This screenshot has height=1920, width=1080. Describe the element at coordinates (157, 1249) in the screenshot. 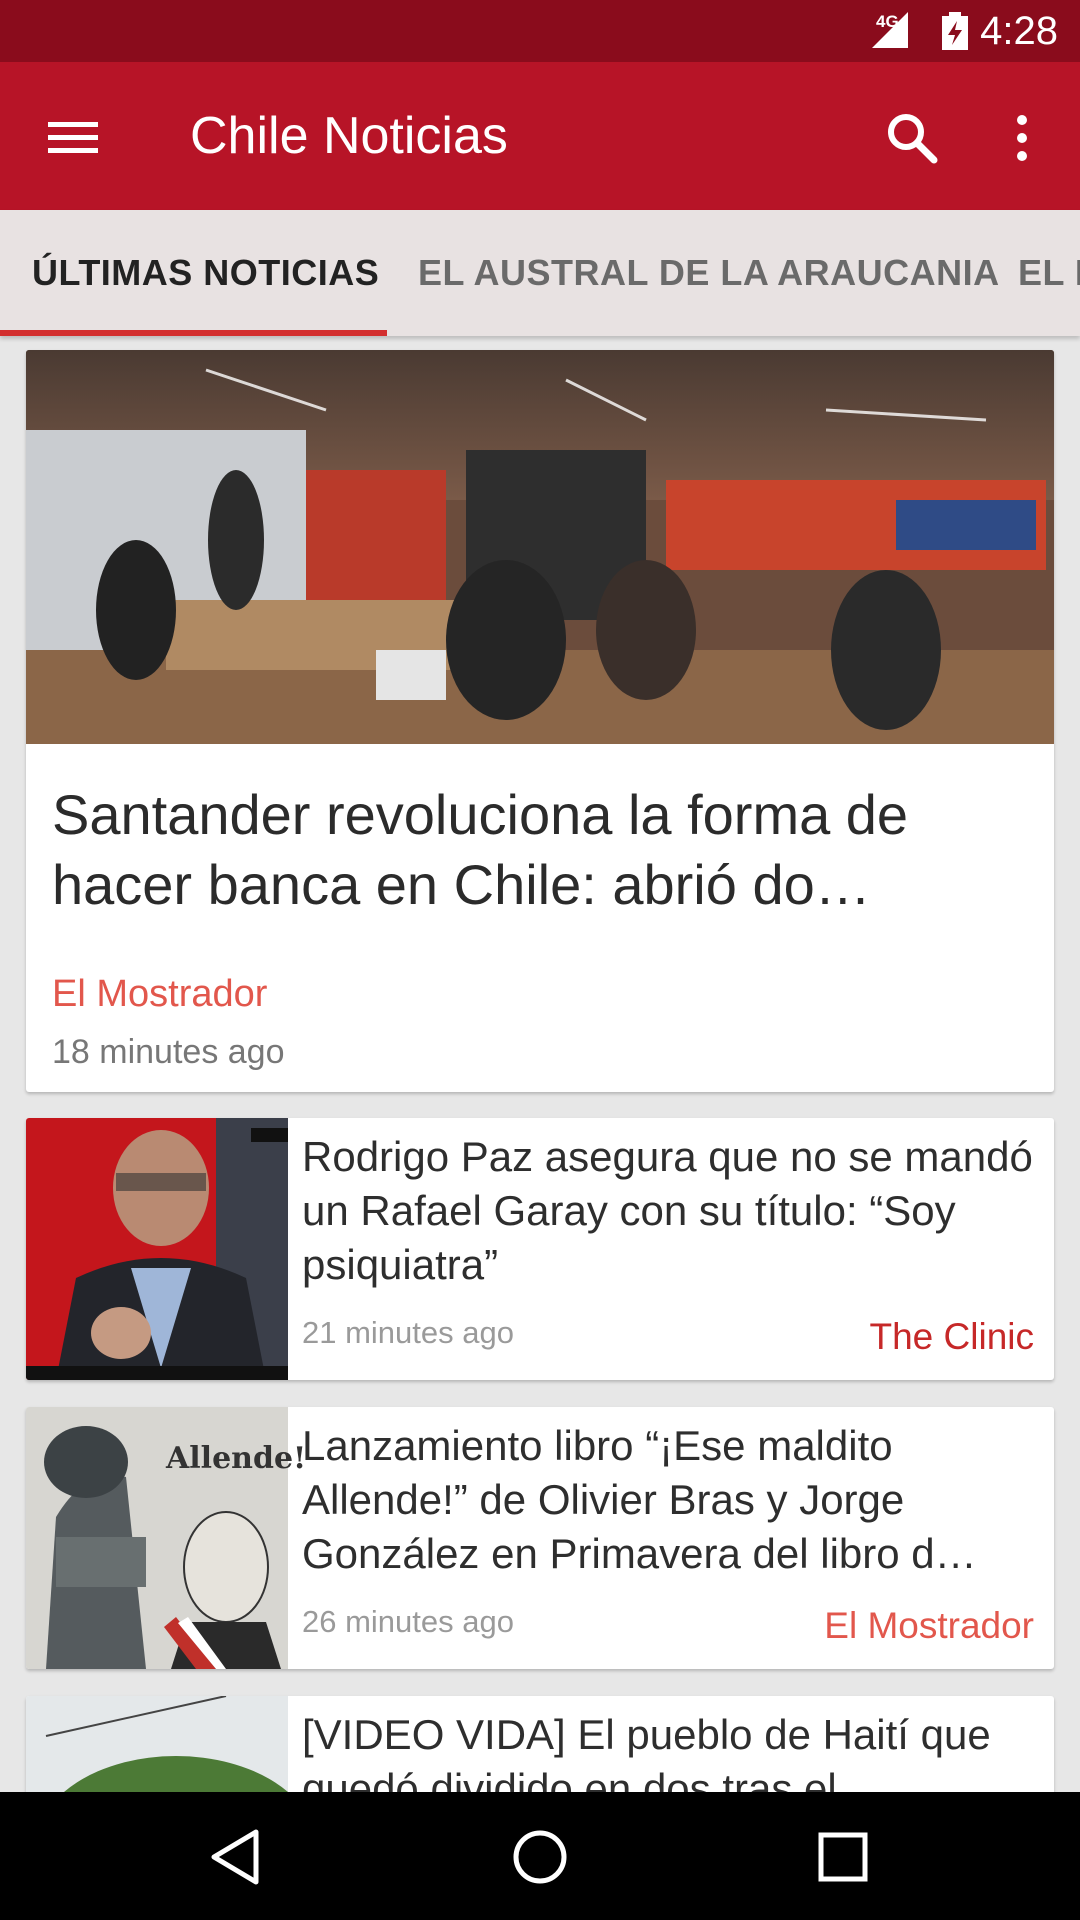

I see `tv-interview-photo` at that location.